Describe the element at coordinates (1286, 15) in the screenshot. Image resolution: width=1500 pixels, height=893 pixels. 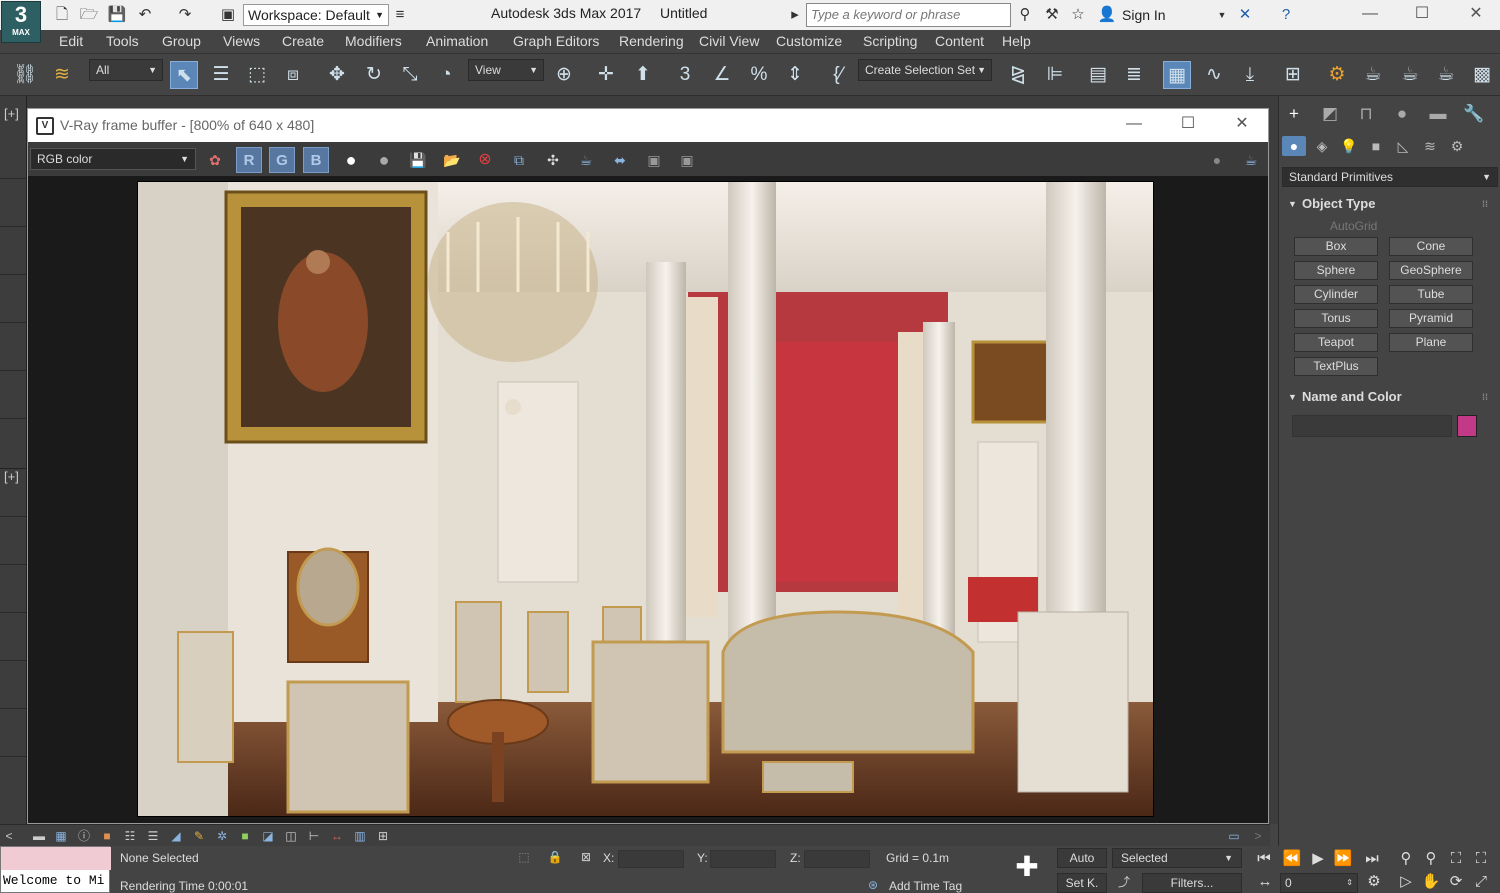
I see `help-icon: ?` at that location.